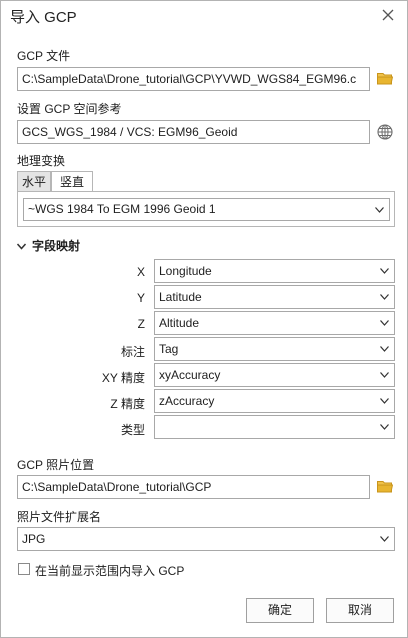  I want to click on import-extent-checkbox, so click(24, 569).